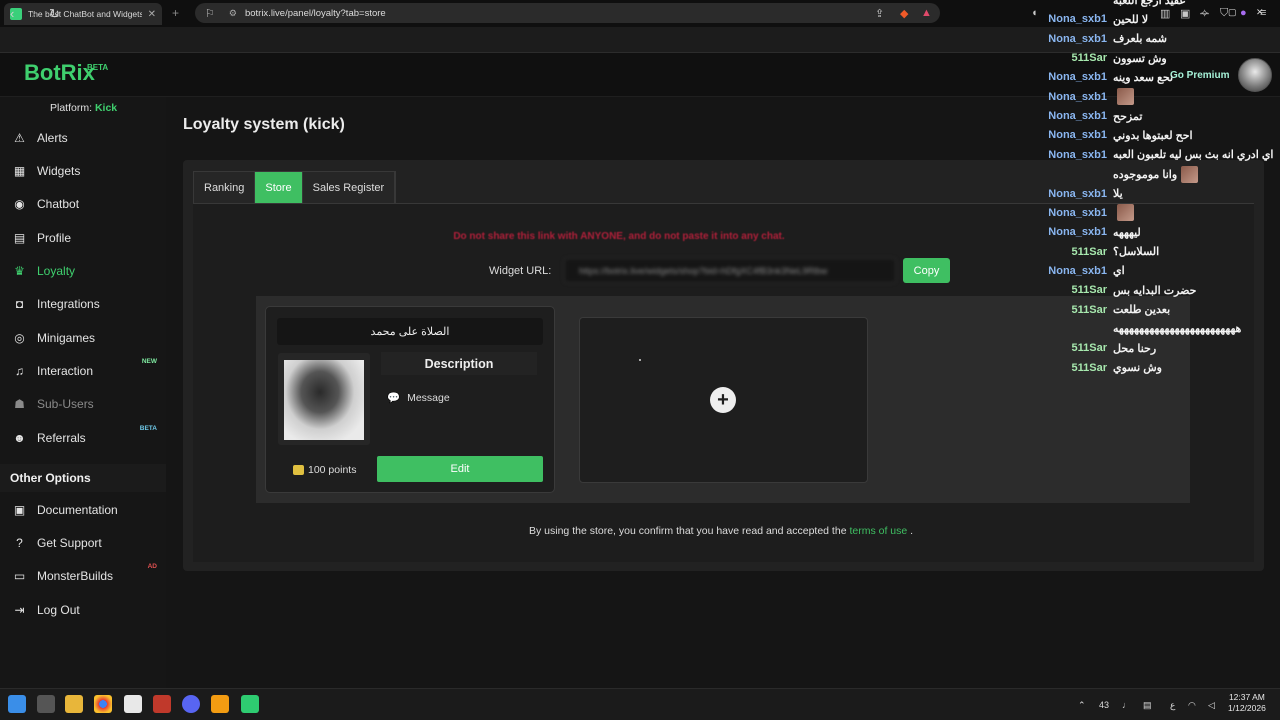 The image size is (1280, 720). What do you see at coordinates (904, 13) in the screenshot?
I see `brave-shield-icon: ◆` at bounding box center [904, 13].